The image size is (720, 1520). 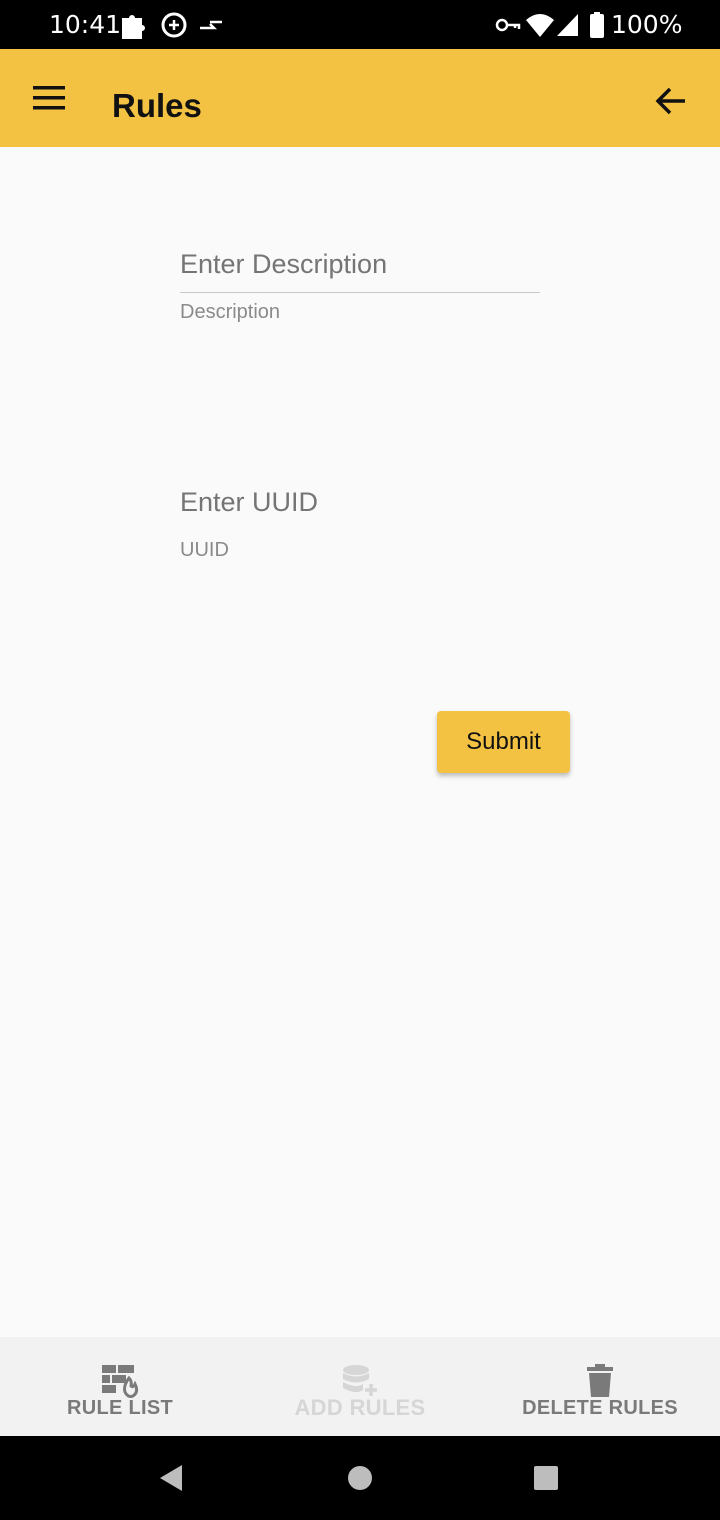 What do you see at coordinates (157, 105) in the screenshot?
I see `page-title: Rules` at bounding box center [157, 105].